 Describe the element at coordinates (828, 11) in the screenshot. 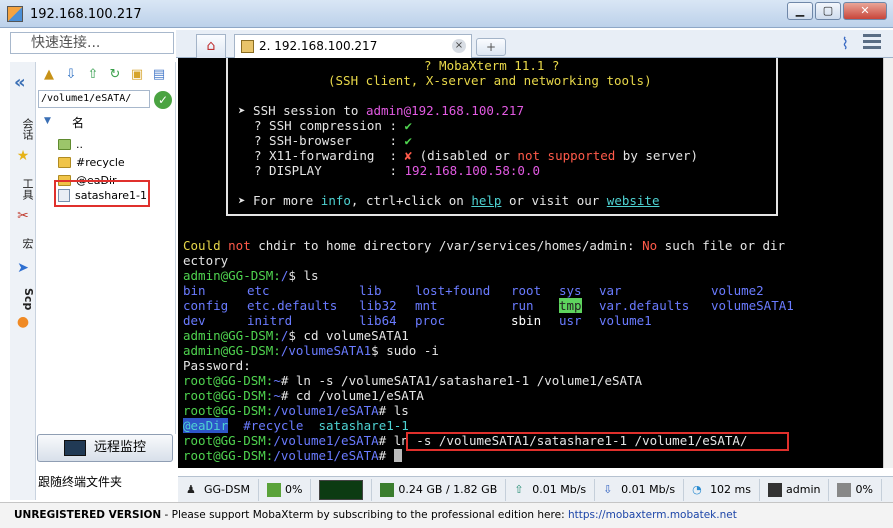

I see `maximize-button: ▢` at that location.